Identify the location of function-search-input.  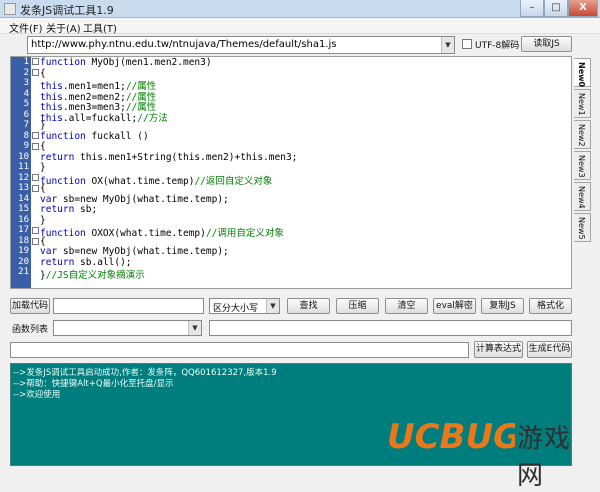
(390, 328).